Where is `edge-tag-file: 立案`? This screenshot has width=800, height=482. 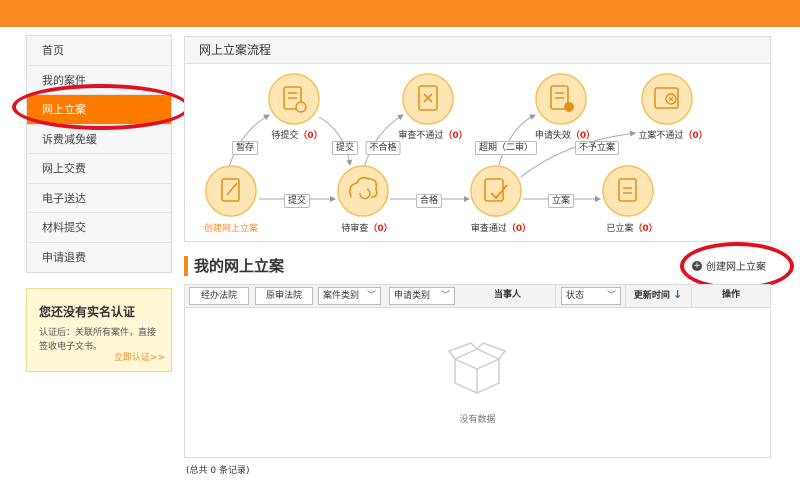
edge-tag-file: 立案 is located at coordinates (561, 201).